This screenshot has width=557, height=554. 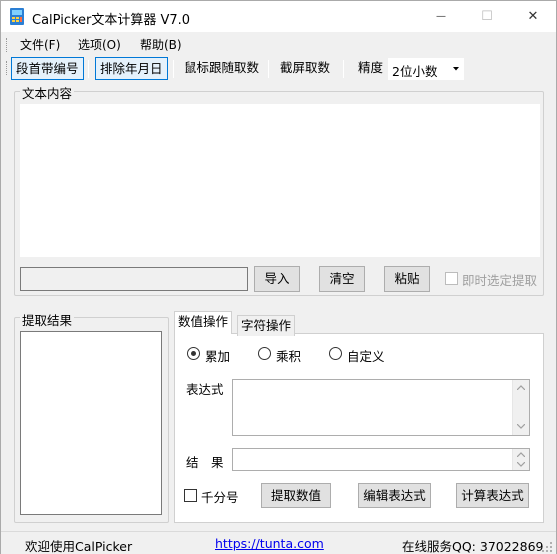 I want to click on tab-string: 字符操作, so click(x=266, y=325).